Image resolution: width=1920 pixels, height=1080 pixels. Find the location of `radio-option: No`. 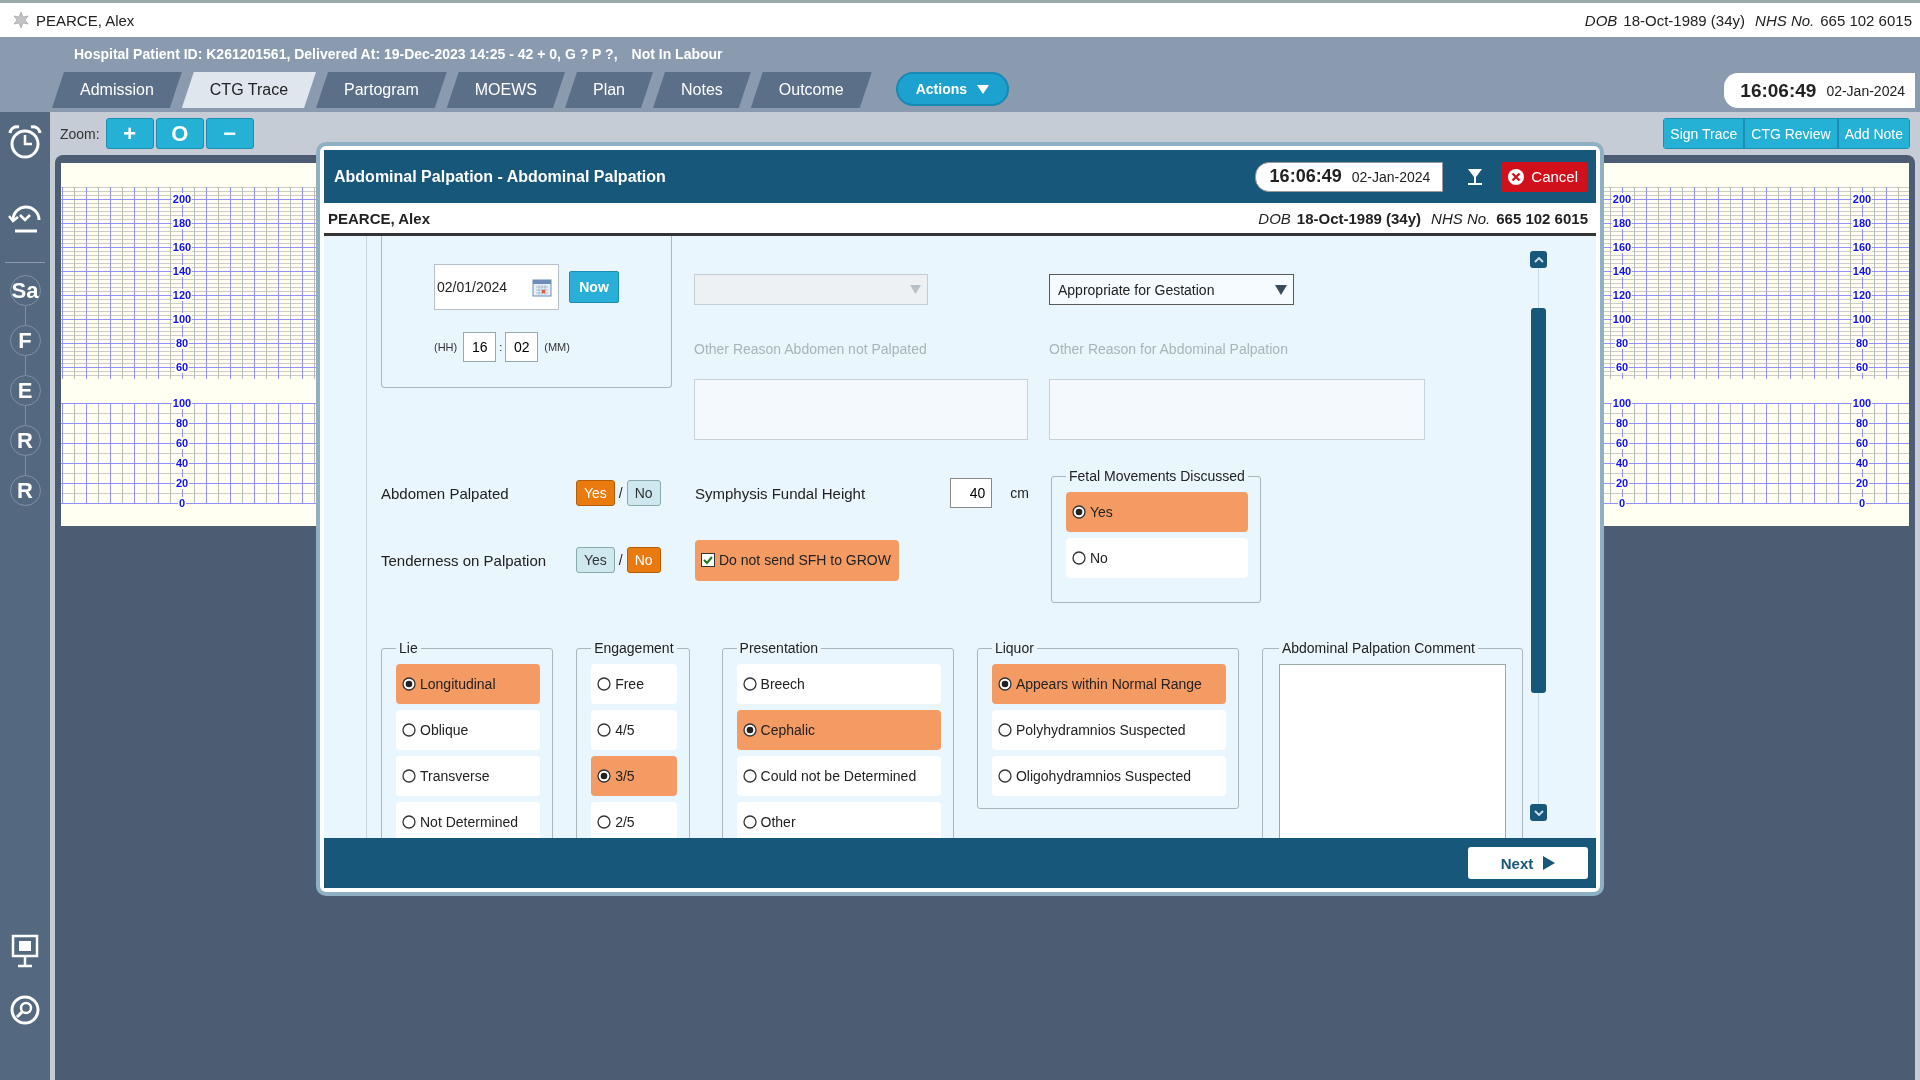

radio-option: No is located at coordinates (1157, 558).